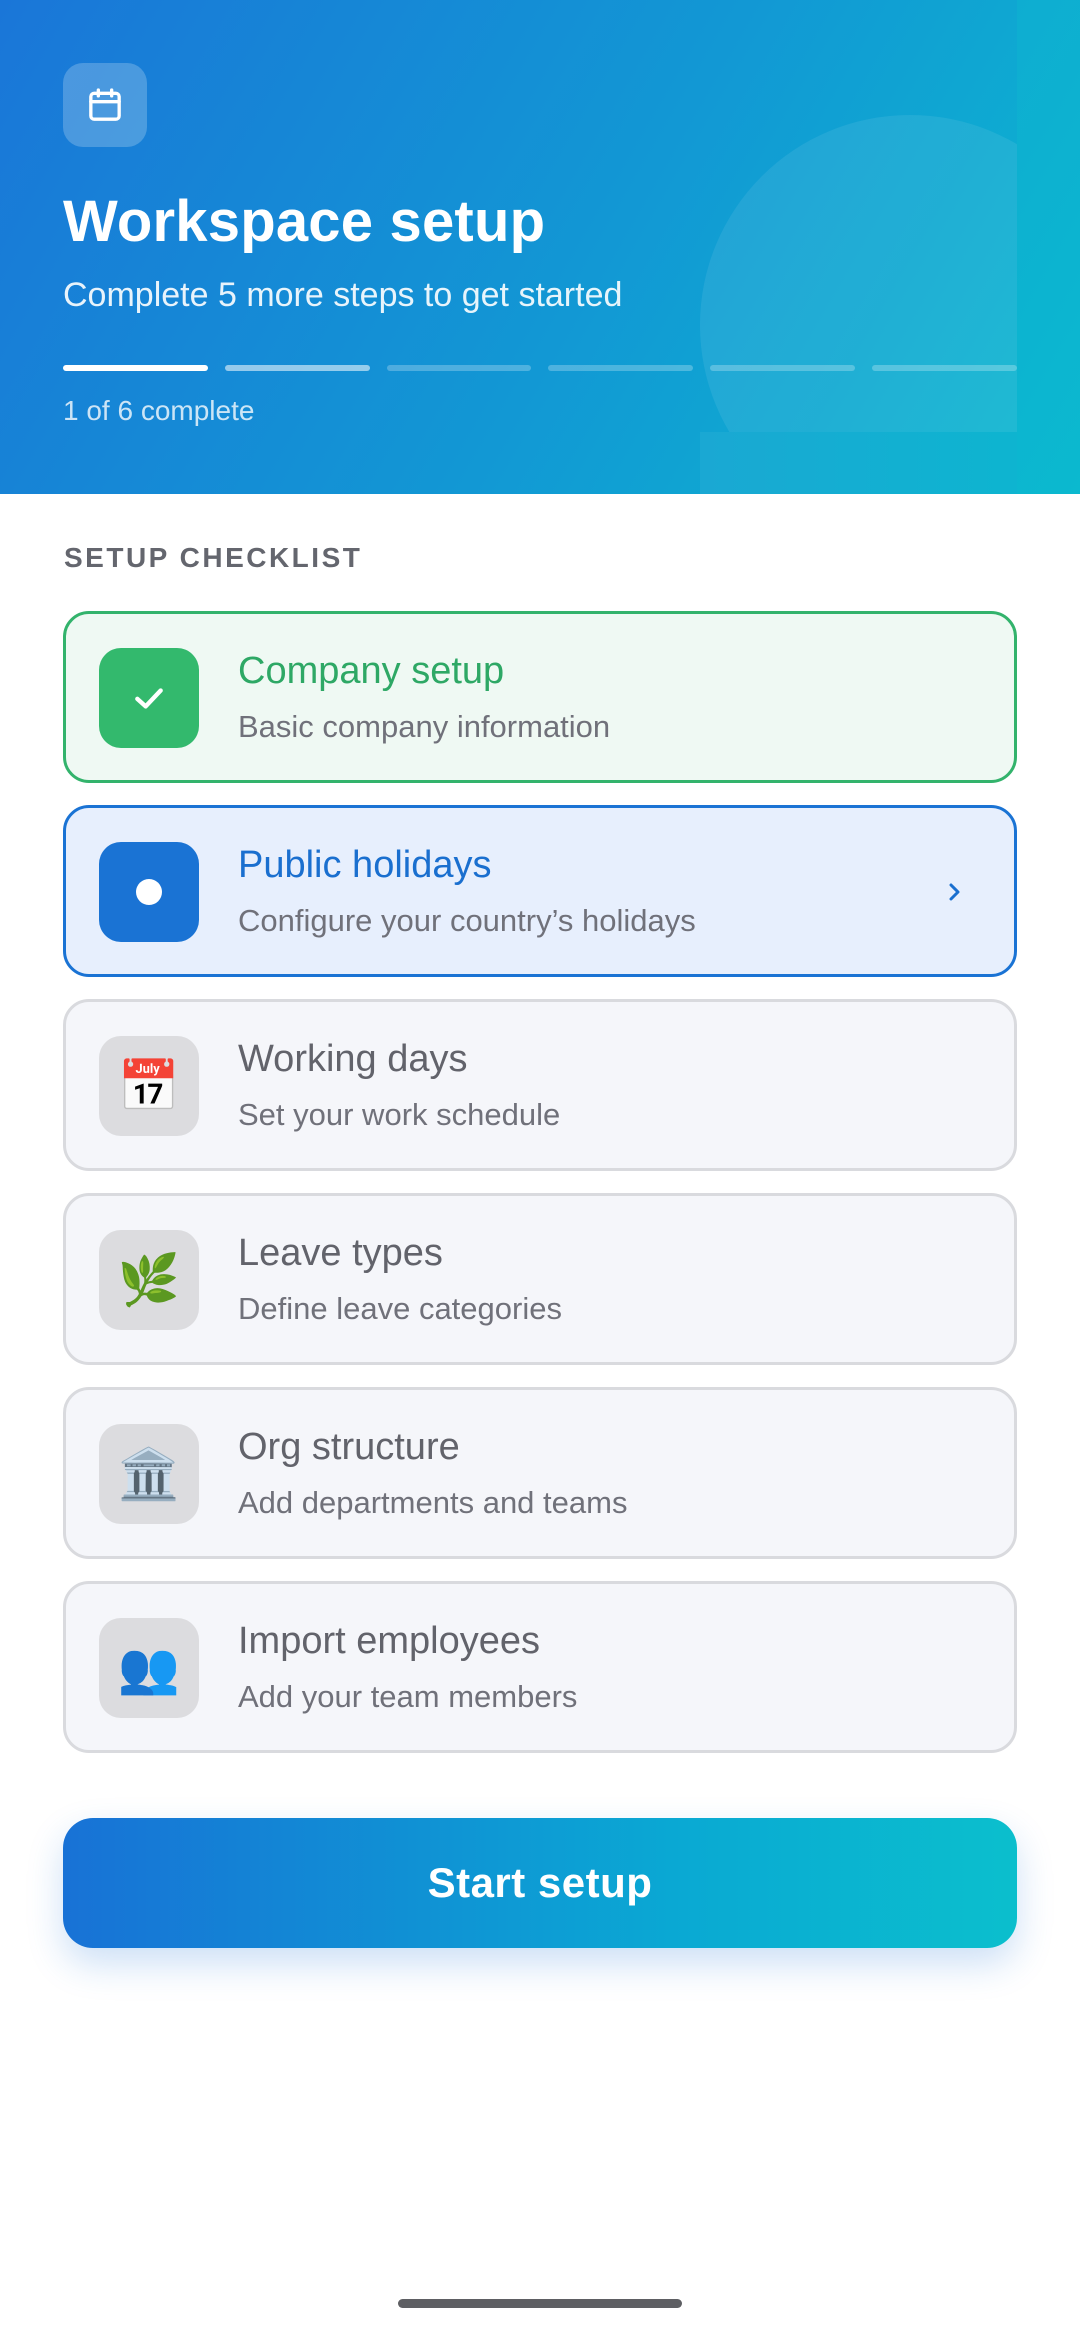 The width and height of the screenshot is (1080, 2336). What do you see at coordinates (304, 221) in the screenshot?
I see `page-title: Workspace setup` at bounding box center [304, 221].